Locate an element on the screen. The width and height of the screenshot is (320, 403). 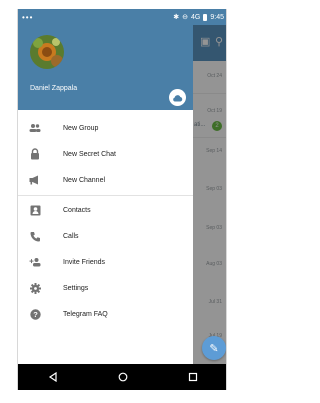
menu-item-label: Invite Friends is located at coordinates (84, 262).